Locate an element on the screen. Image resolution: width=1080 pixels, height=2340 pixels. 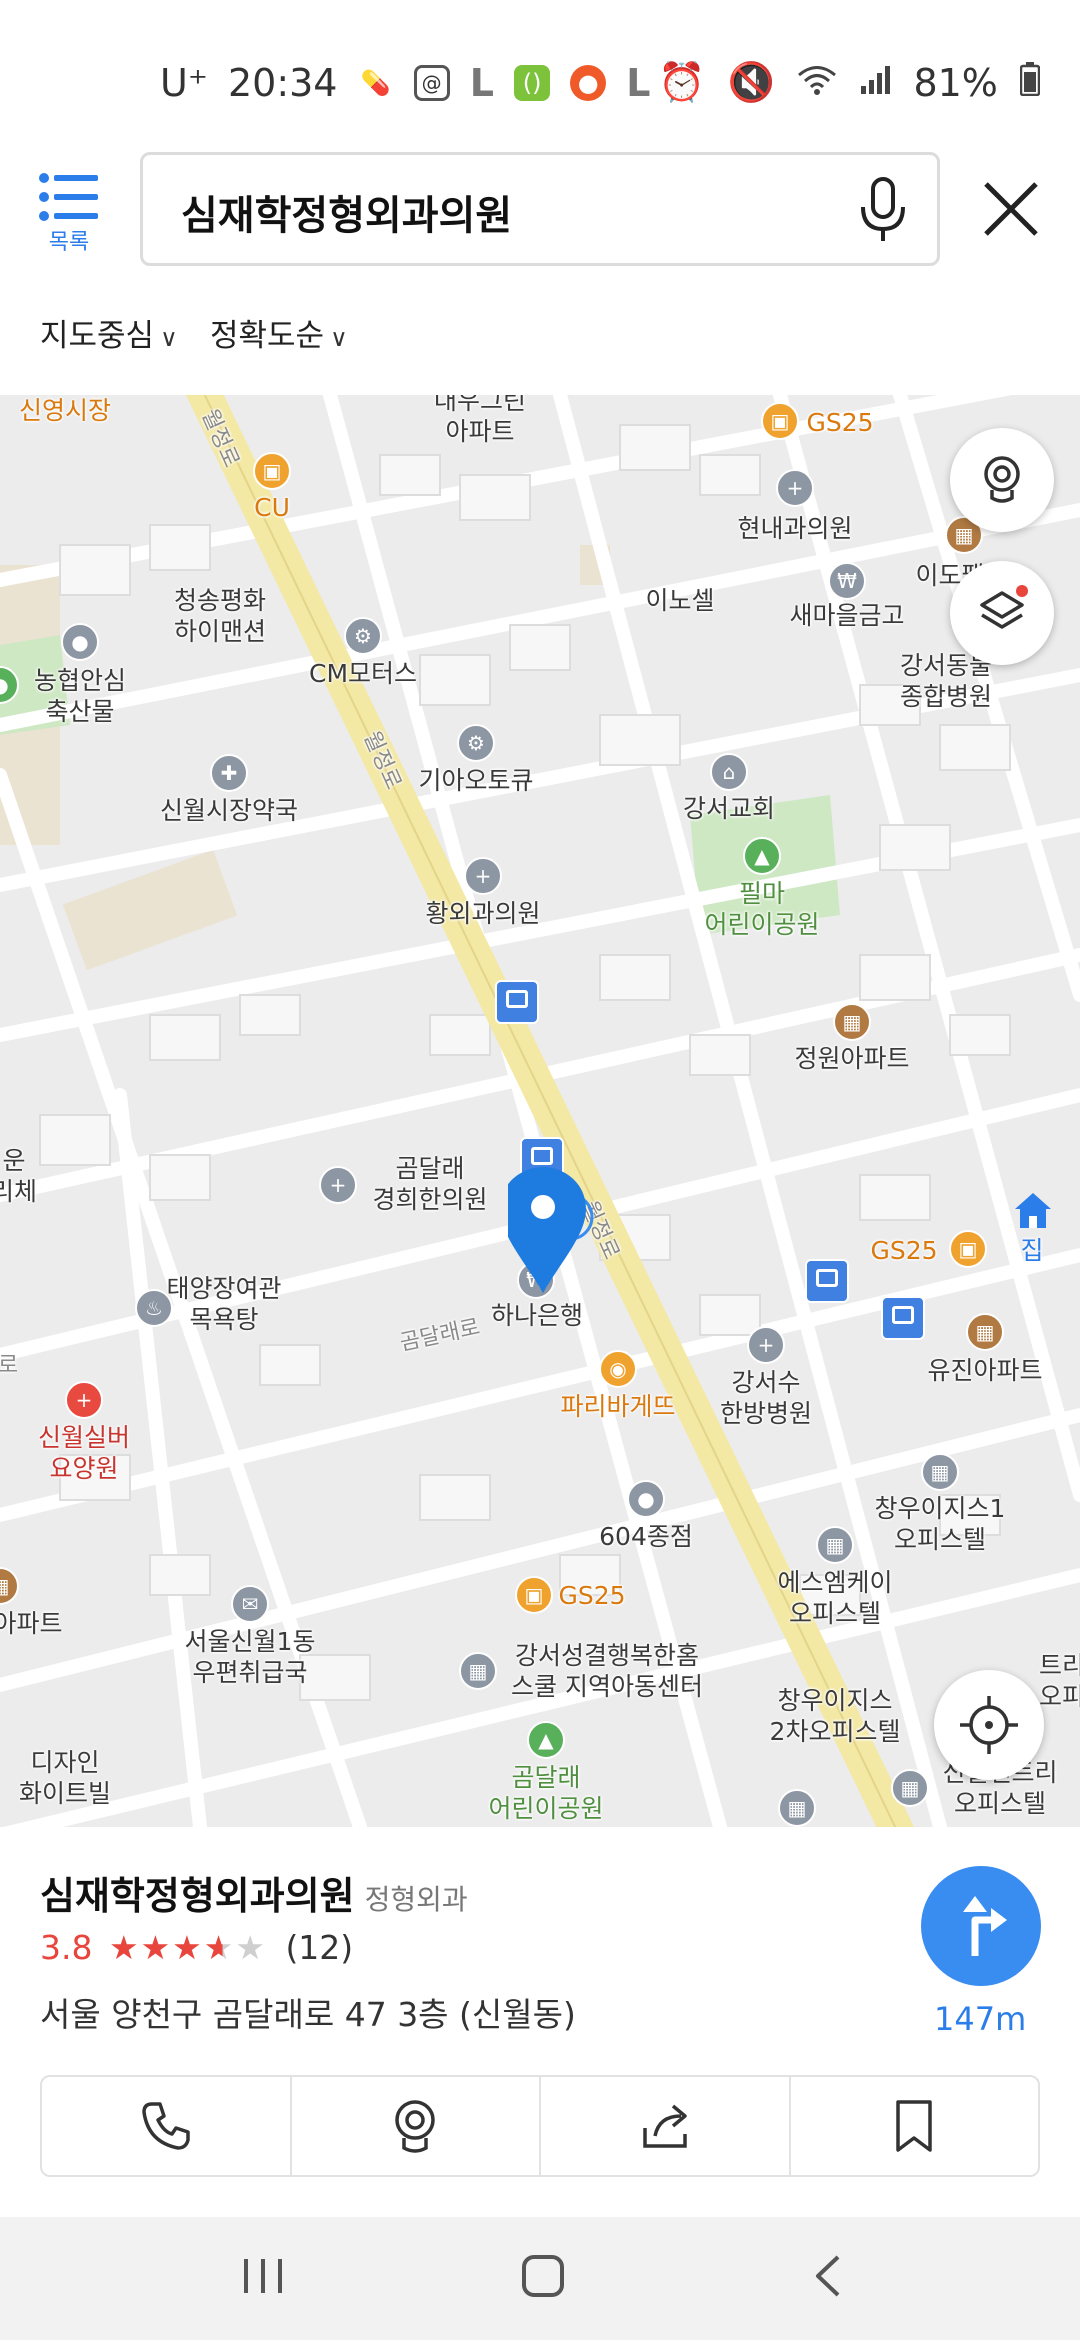
map-label: 청송평화 하이맨션 is located at coordinates (220, 616).